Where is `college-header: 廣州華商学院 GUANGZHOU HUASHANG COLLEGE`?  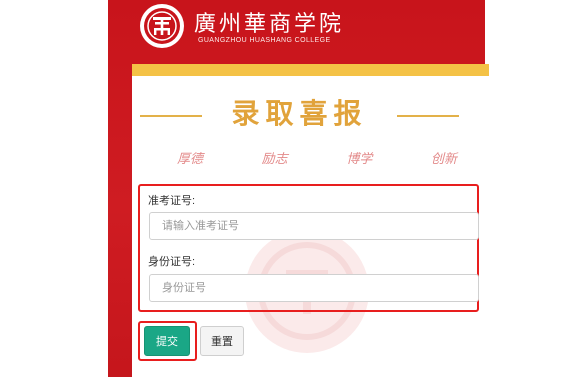
college-header: 廣州華商学院 GUANGZHOU HUASHANG COLLEGE is located at coordinates (296, 30).